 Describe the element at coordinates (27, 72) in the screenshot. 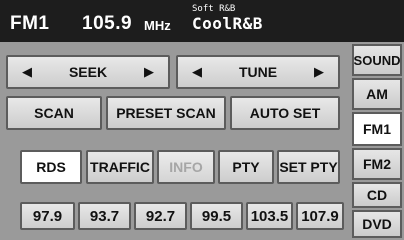

I see `seek-left-icon: ◀` at that location.